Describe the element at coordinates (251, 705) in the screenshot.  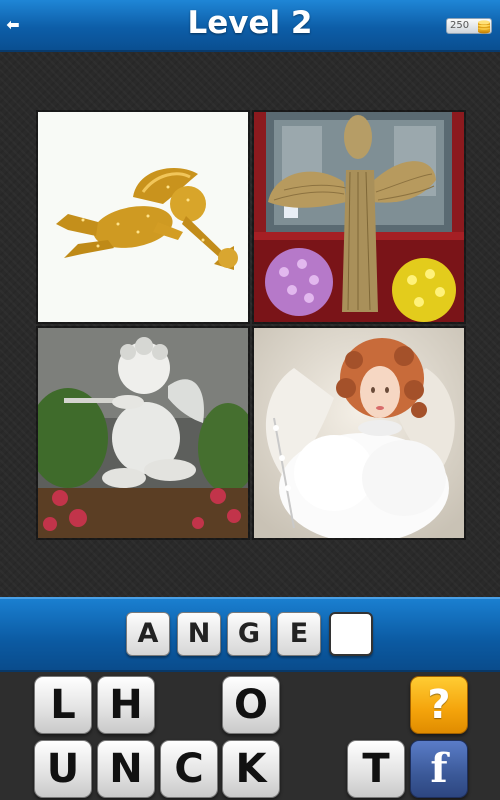
I see `letter-key-o: O` at that location.